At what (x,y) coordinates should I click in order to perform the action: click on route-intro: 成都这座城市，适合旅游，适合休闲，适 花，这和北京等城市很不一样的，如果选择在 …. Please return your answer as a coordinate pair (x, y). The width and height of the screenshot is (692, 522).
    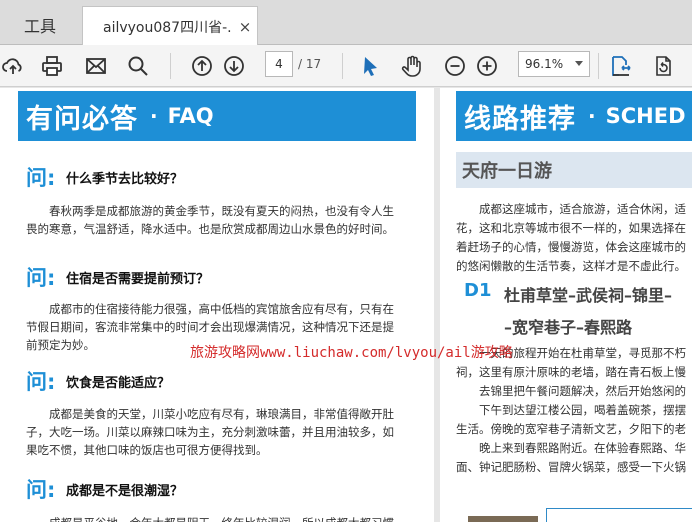
    Looking at the image, I should click on (574, 238).